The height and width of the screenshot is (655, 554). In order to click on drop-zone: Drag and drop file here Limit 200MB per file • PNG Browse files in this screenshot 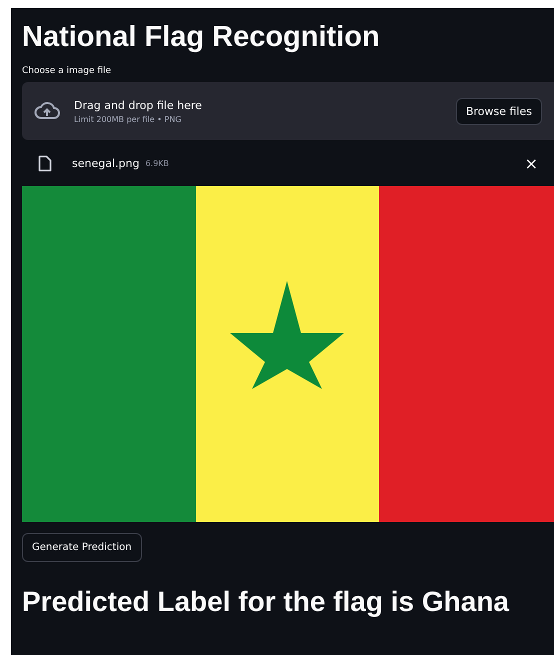, I will do `click(288, 111)`.